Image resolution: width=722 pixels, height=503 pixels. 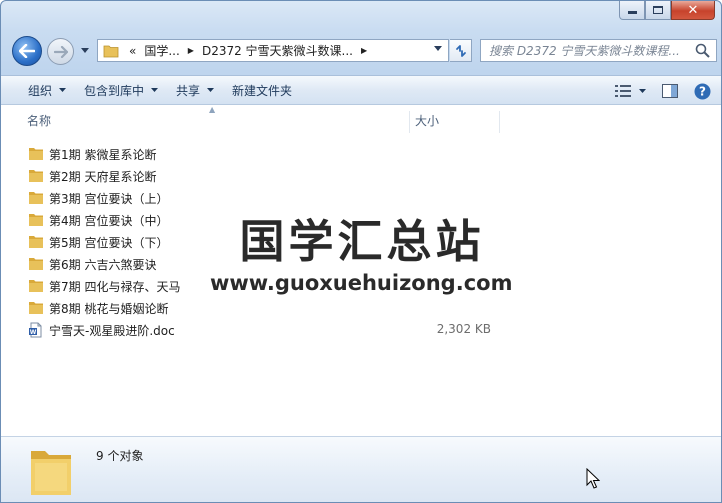 I want to click on mouse-cursor-icon, so click(x=593, y=478).